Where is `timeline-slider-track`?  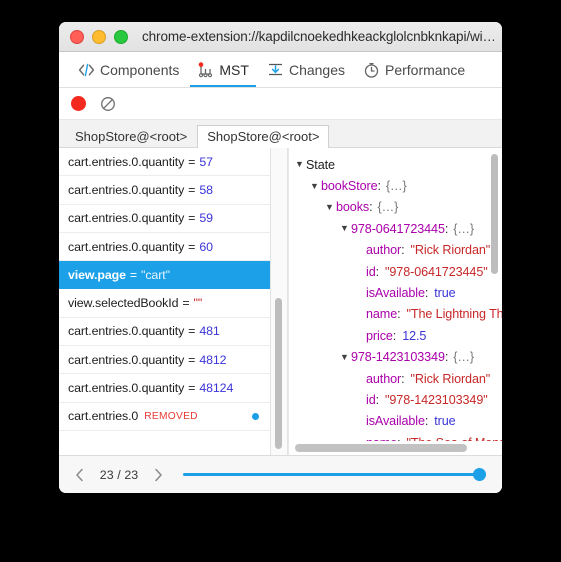
timeline-slider-track is located at coordinates (334, 474).